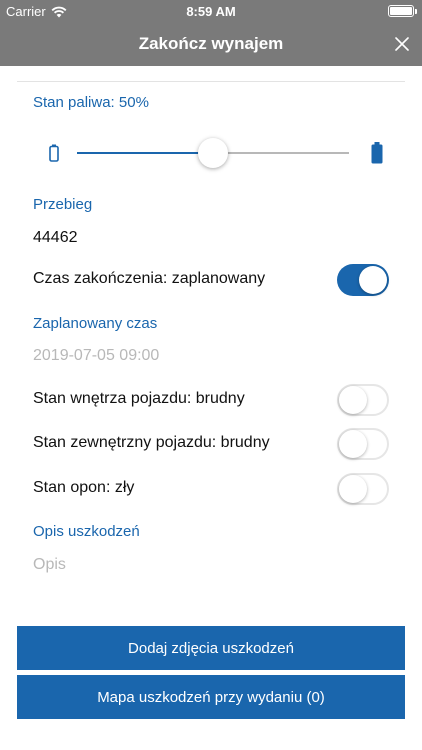 This screenshot has height=750, width=422. I want to click on mileage-value: 44462, so click(55, 238).